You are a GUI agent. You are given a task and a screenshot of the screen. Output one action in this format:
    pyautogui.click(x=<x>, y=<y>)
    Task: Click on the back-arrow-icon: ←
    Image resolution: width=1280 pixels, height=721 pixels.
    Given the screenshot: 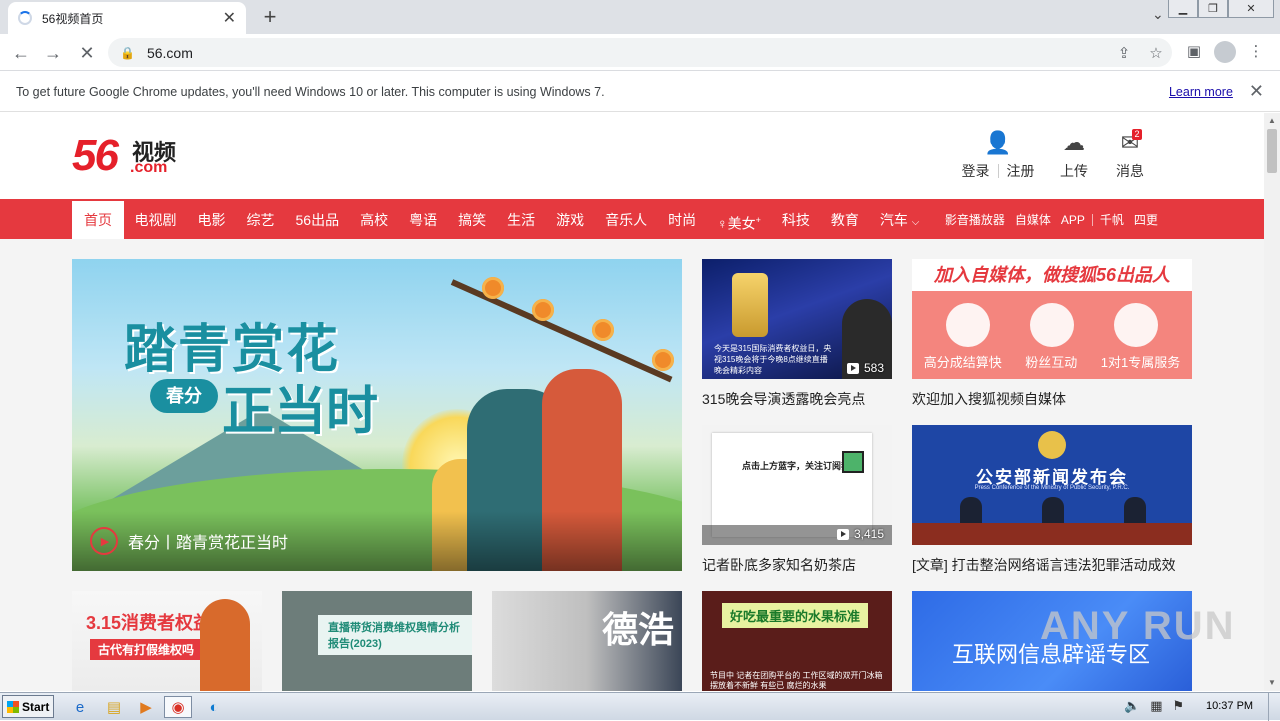 What is the action you would take?
    pyautogui.click(x=21, y=53)
    